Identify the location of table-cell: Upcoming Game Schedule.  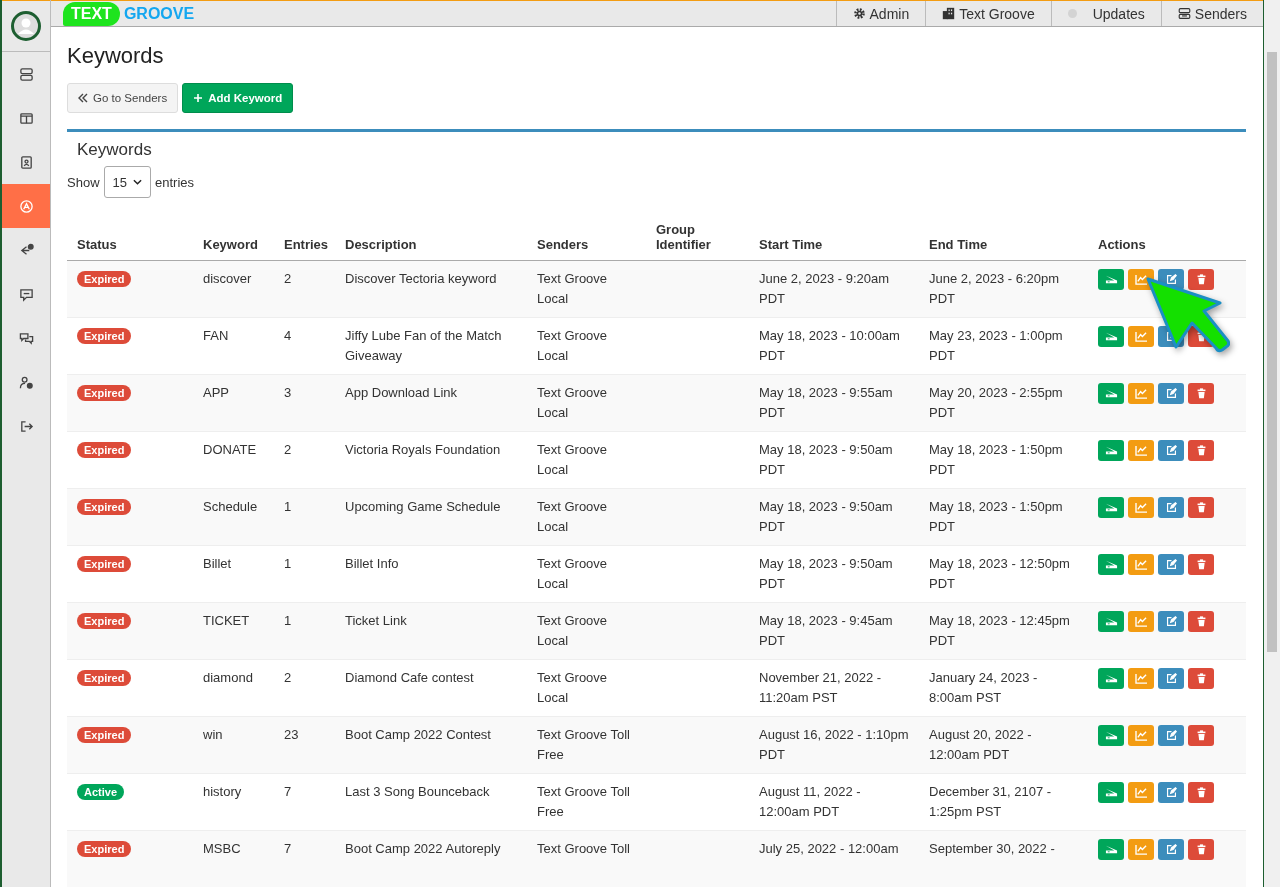
(431, 517).